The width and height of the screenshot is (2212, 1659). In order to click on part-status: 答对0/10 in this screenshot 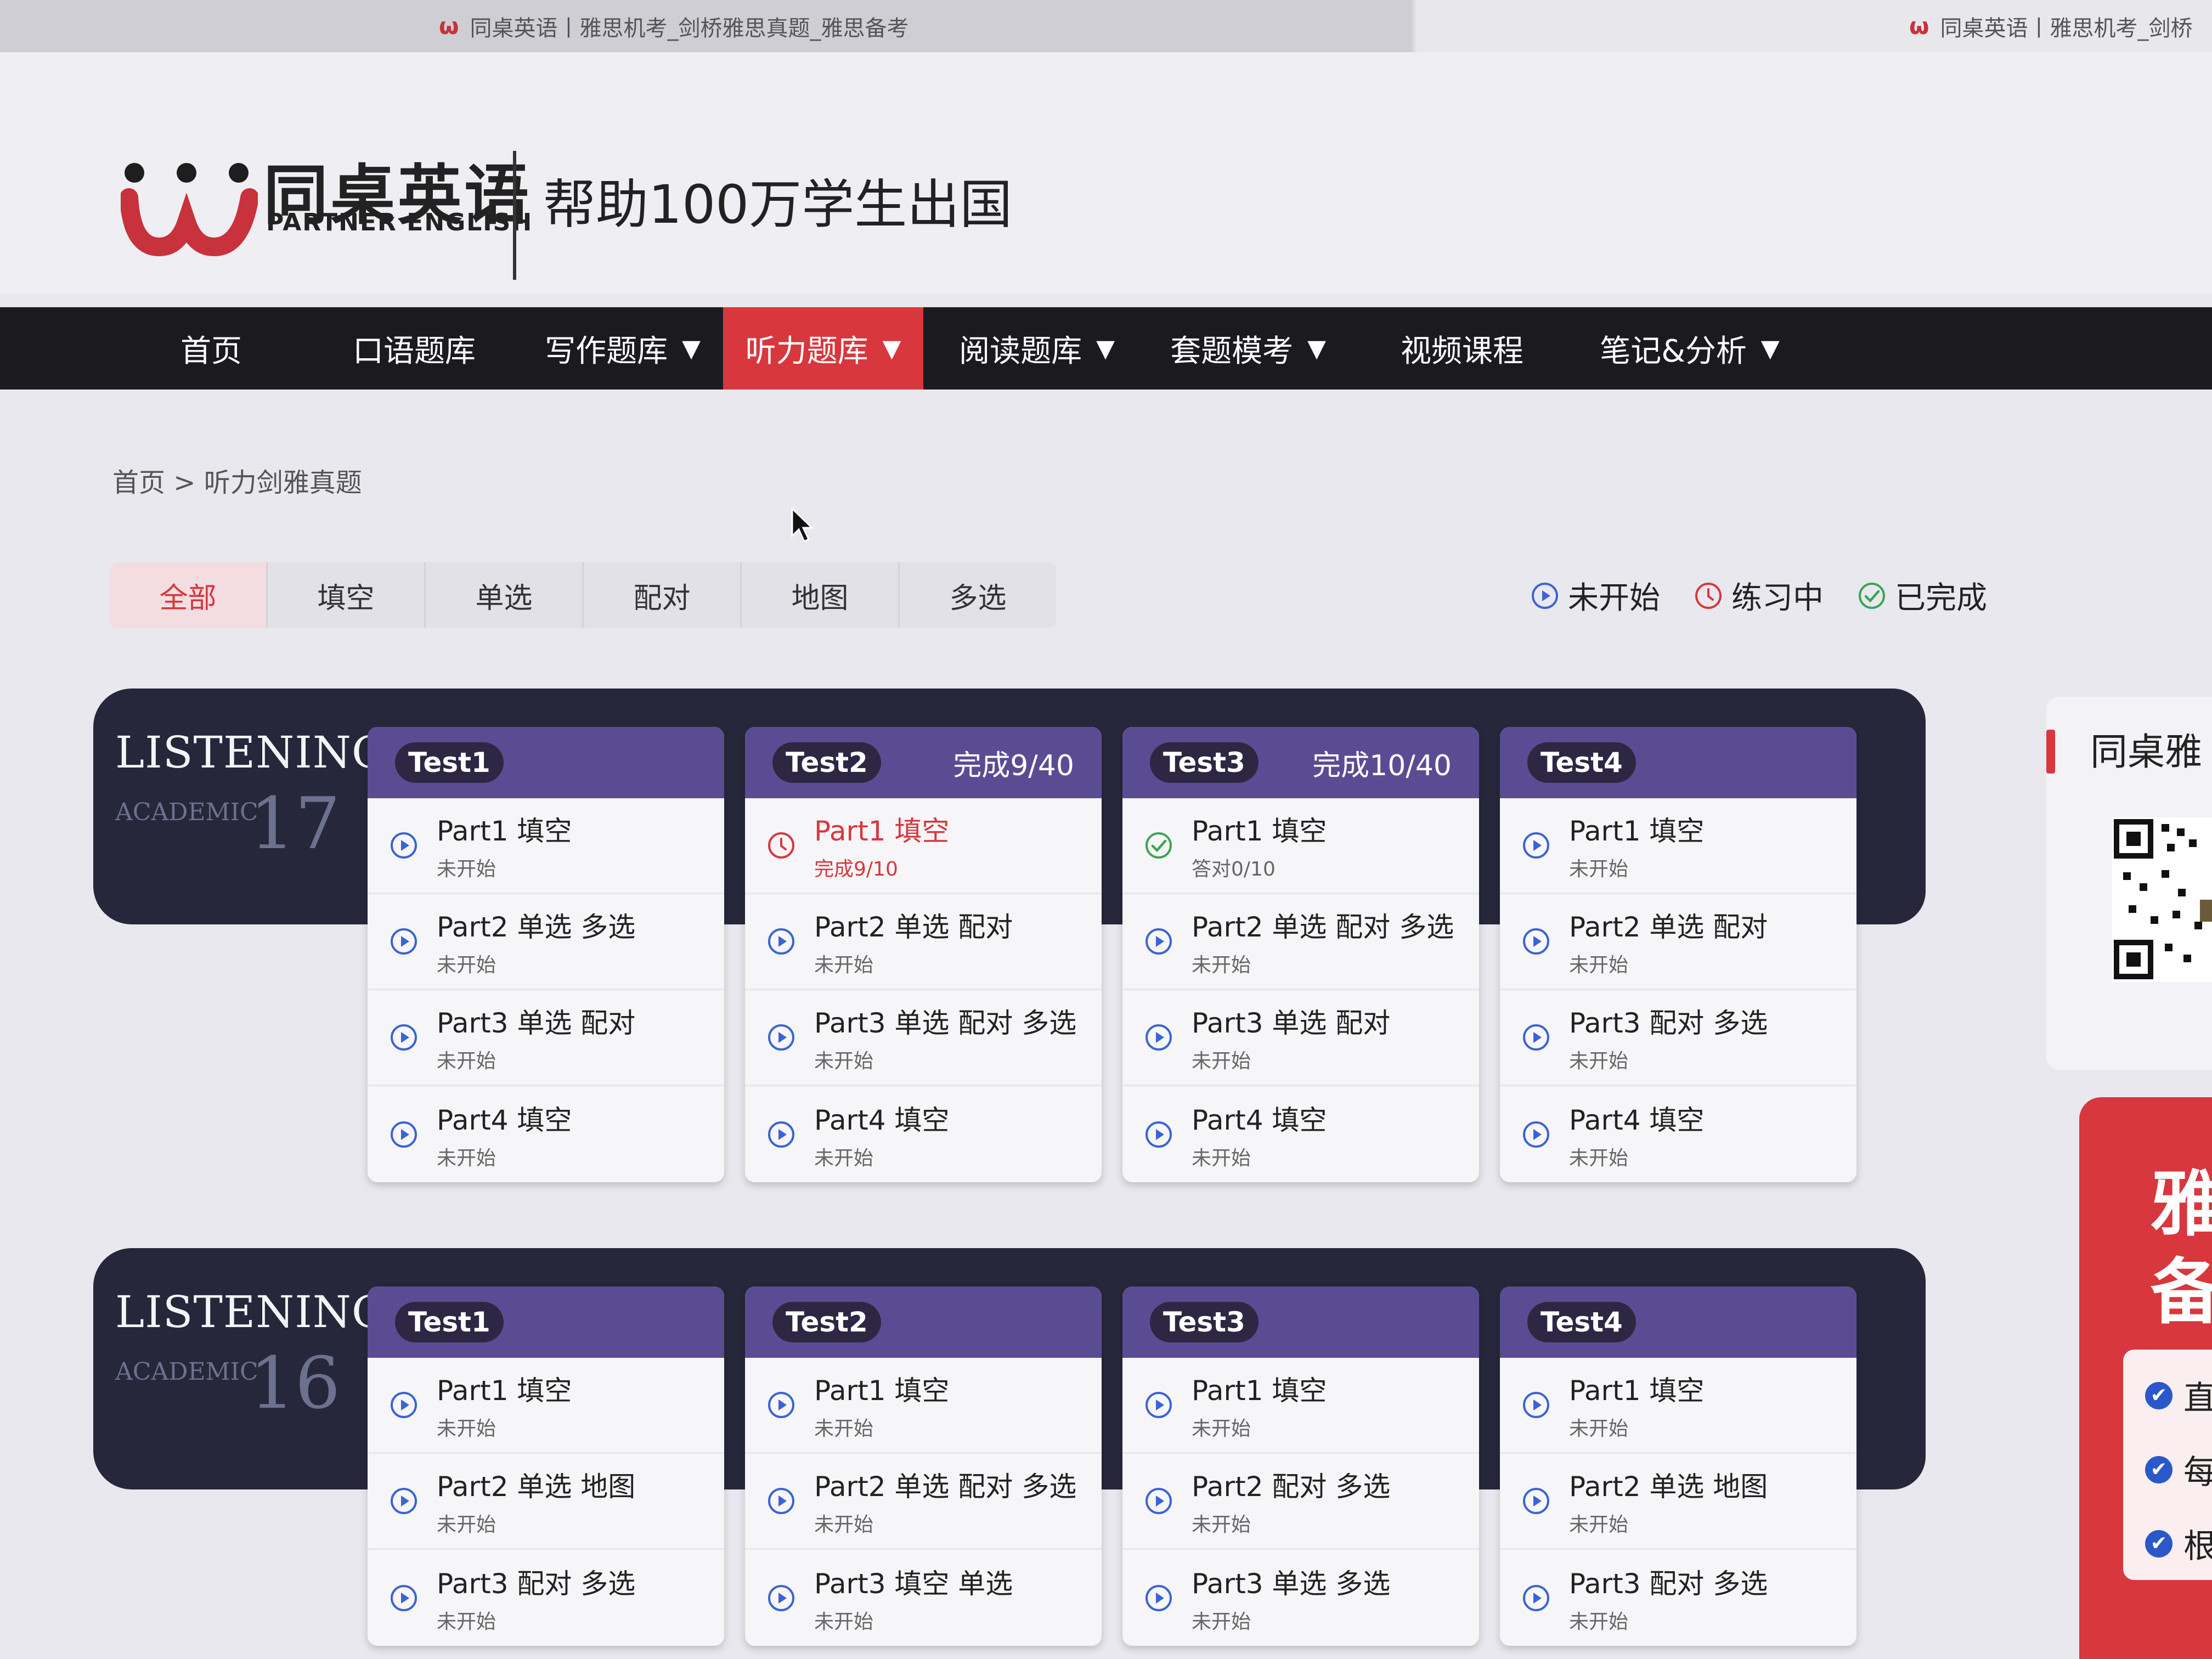, I will do `click(1234, 869)`.